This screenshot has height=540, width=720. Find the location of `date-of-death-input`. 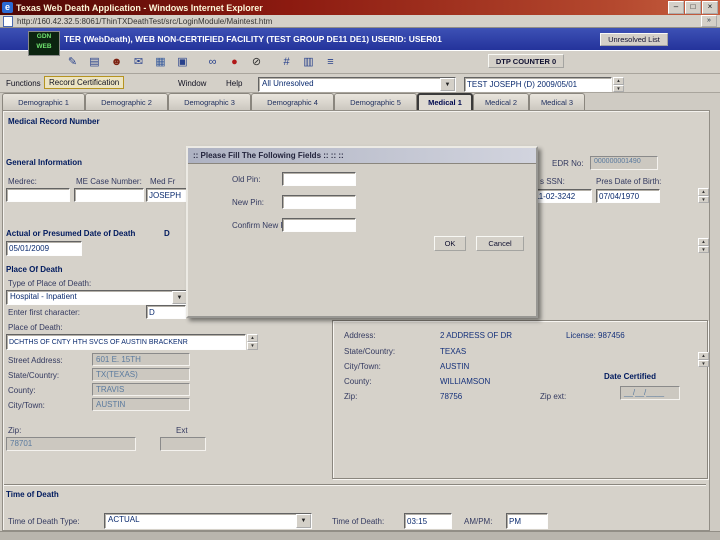

date-of-death-input is located at coordinates (44, 248).